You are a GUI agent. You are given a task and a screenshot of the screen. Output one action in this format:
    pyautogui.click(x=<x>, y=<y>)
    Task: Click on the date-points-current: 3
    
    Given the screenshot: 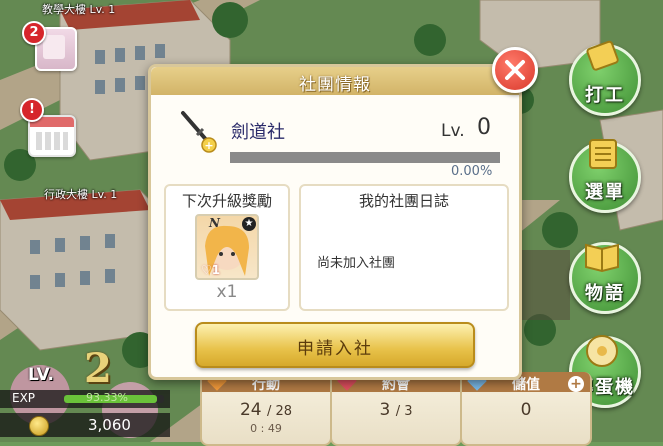 What is the action you would take?
    pyautogui.click(x=385, y=410)
    